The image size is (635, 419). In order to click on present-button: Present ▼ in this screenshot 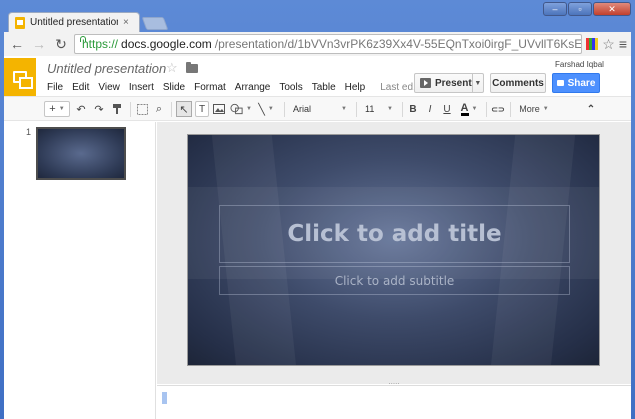, I will do `click(449, 83)`.